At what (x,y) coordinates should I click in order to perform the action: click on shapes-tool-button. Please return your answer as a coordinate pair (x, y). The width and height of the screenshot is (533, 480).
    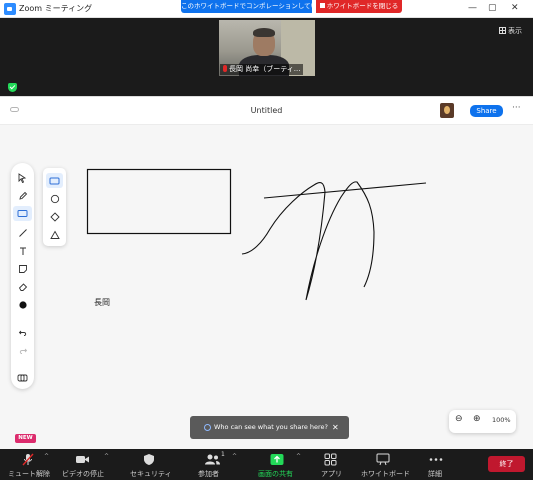
    Looking at the image, I should click on (22, 213).